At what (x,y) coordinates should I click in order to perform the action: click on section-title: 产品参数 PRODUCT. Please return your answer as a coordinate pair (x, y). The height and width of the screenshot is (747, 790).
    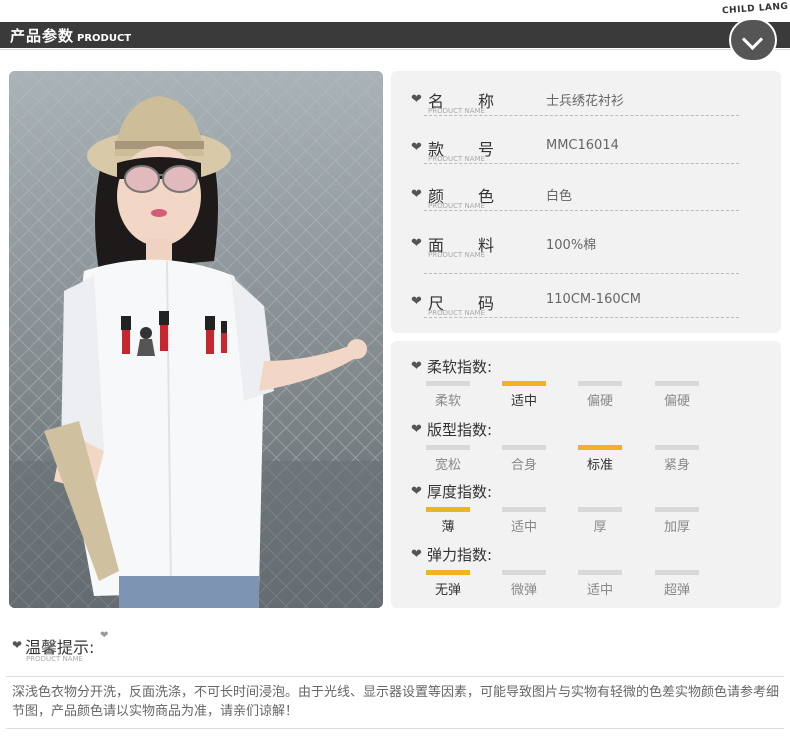
    Looking at the image, I should click on (70, 35).